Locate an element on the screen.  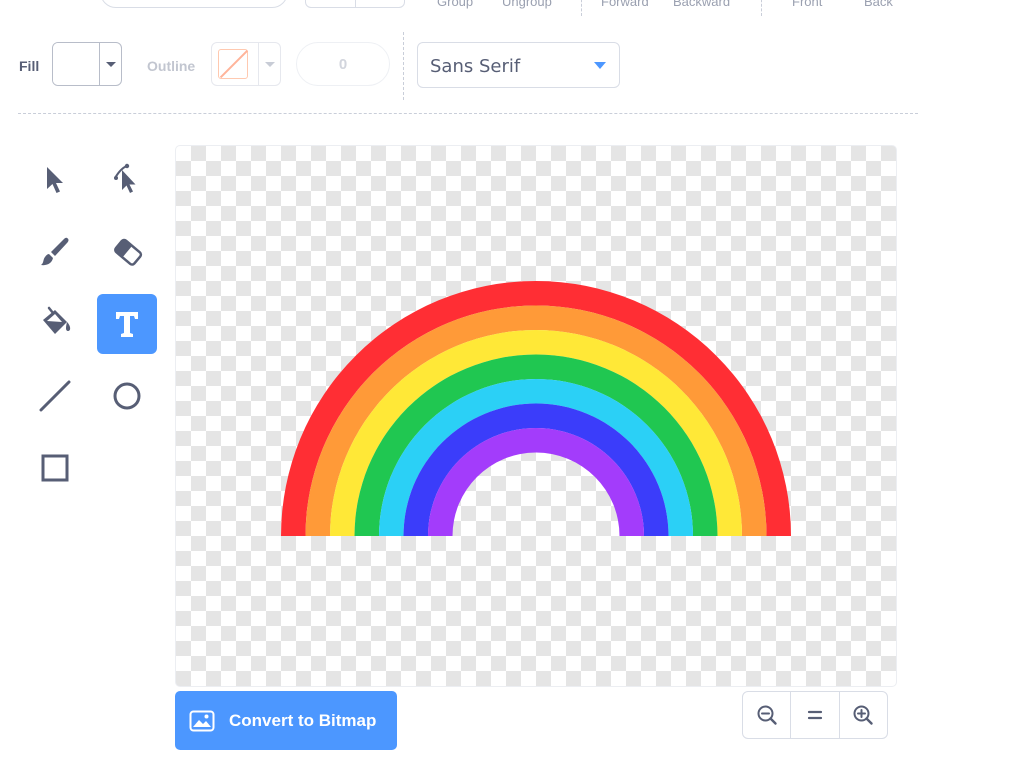
zoom-reset-icon is located at coordinates (815, 715).